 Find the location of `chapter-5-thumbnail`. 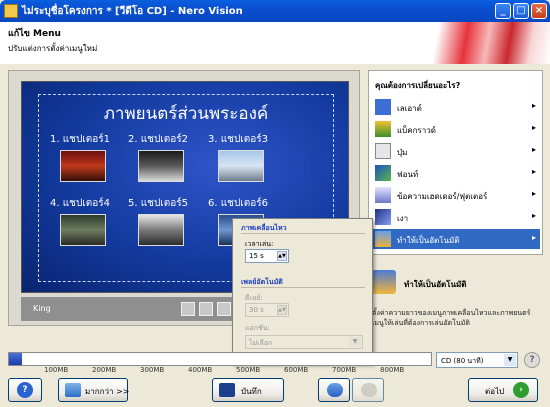

chapter-5-thumbnail is located at coordinates (161, 230).